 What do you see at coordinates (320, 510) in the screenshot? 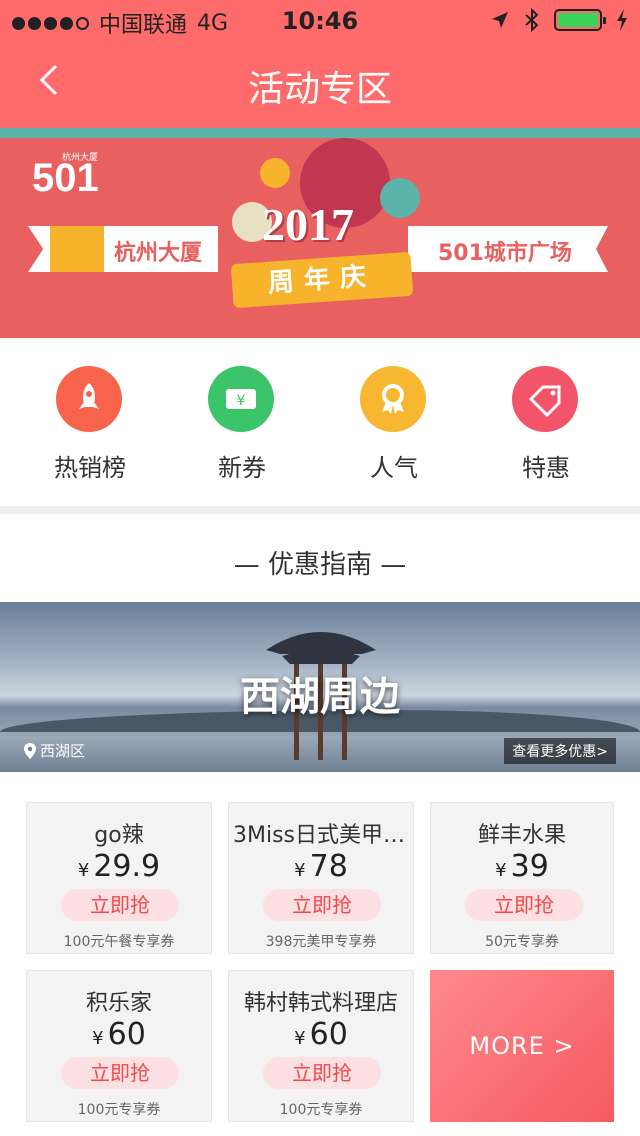
I see `section-divider` at bounding box center [320, 510].